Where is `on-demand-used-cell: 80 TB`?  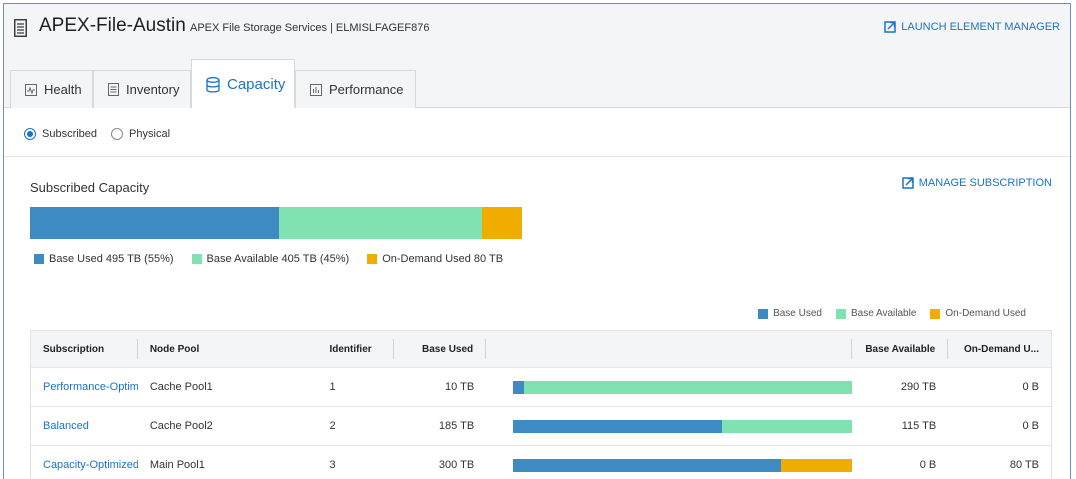
on-demand-used-cell: 80 TB is located at coordinates (1024, 465).